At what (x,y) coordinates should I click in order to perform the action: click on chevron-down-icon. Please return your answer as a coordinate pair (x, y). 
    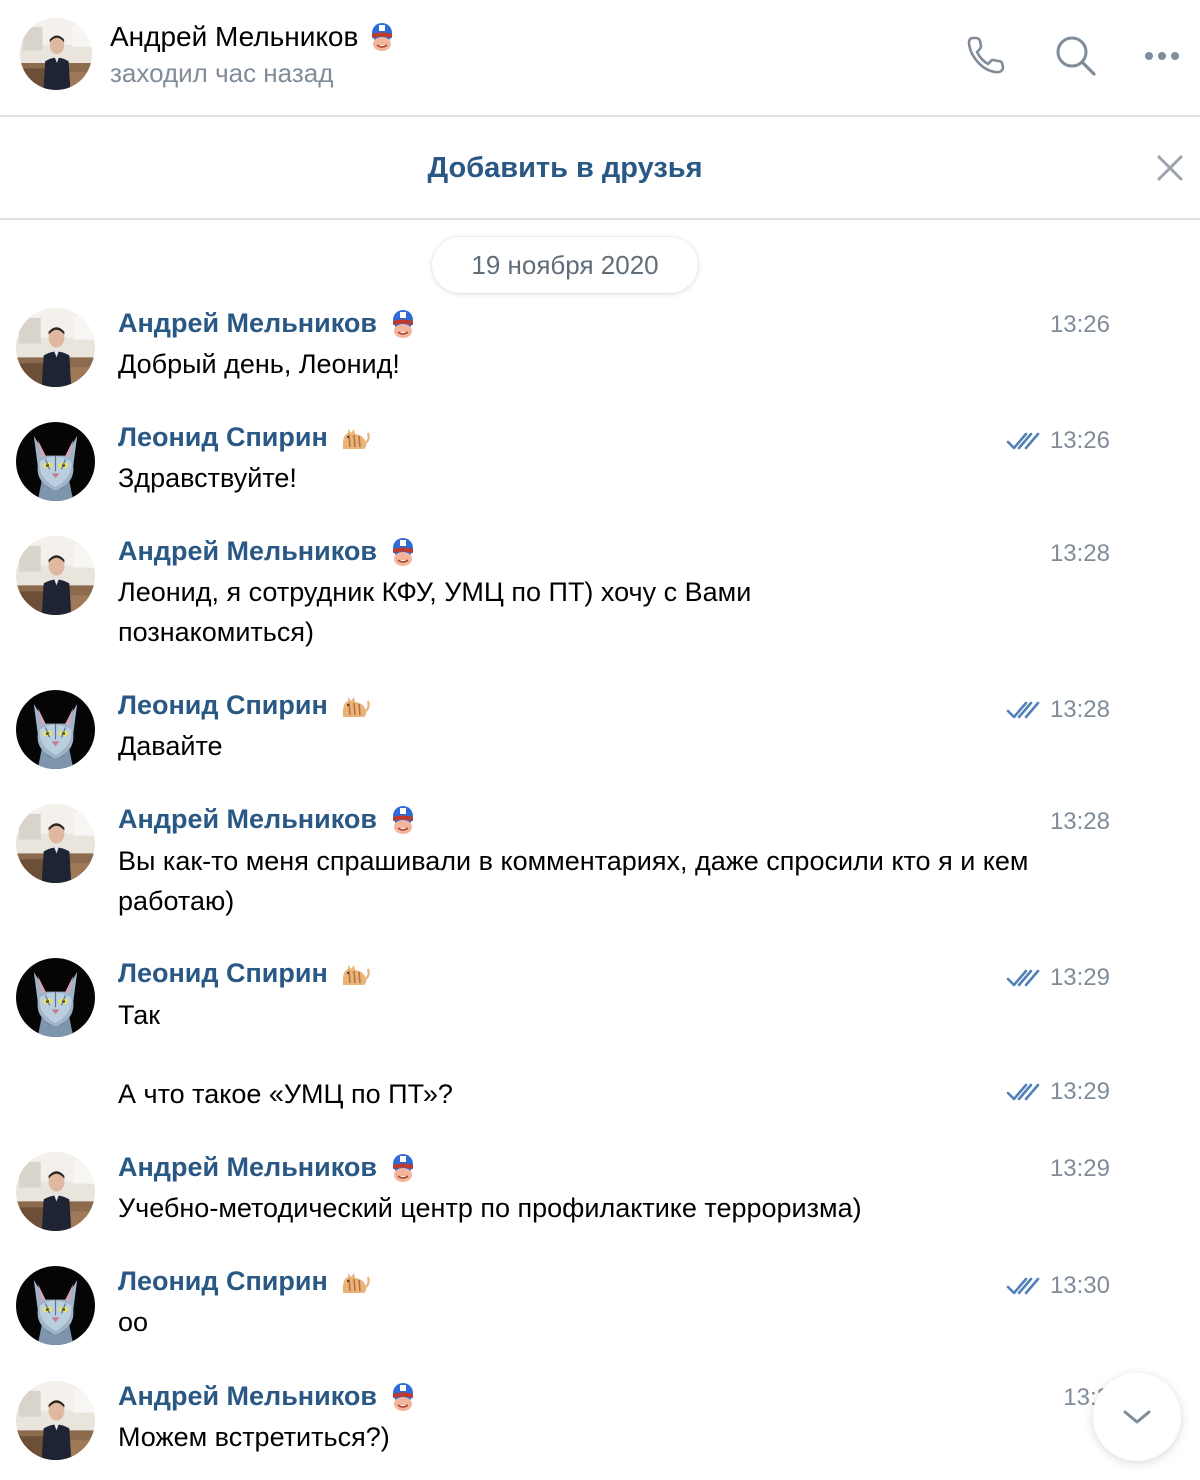
    Looking at the image, I should click on (1137, 1417).